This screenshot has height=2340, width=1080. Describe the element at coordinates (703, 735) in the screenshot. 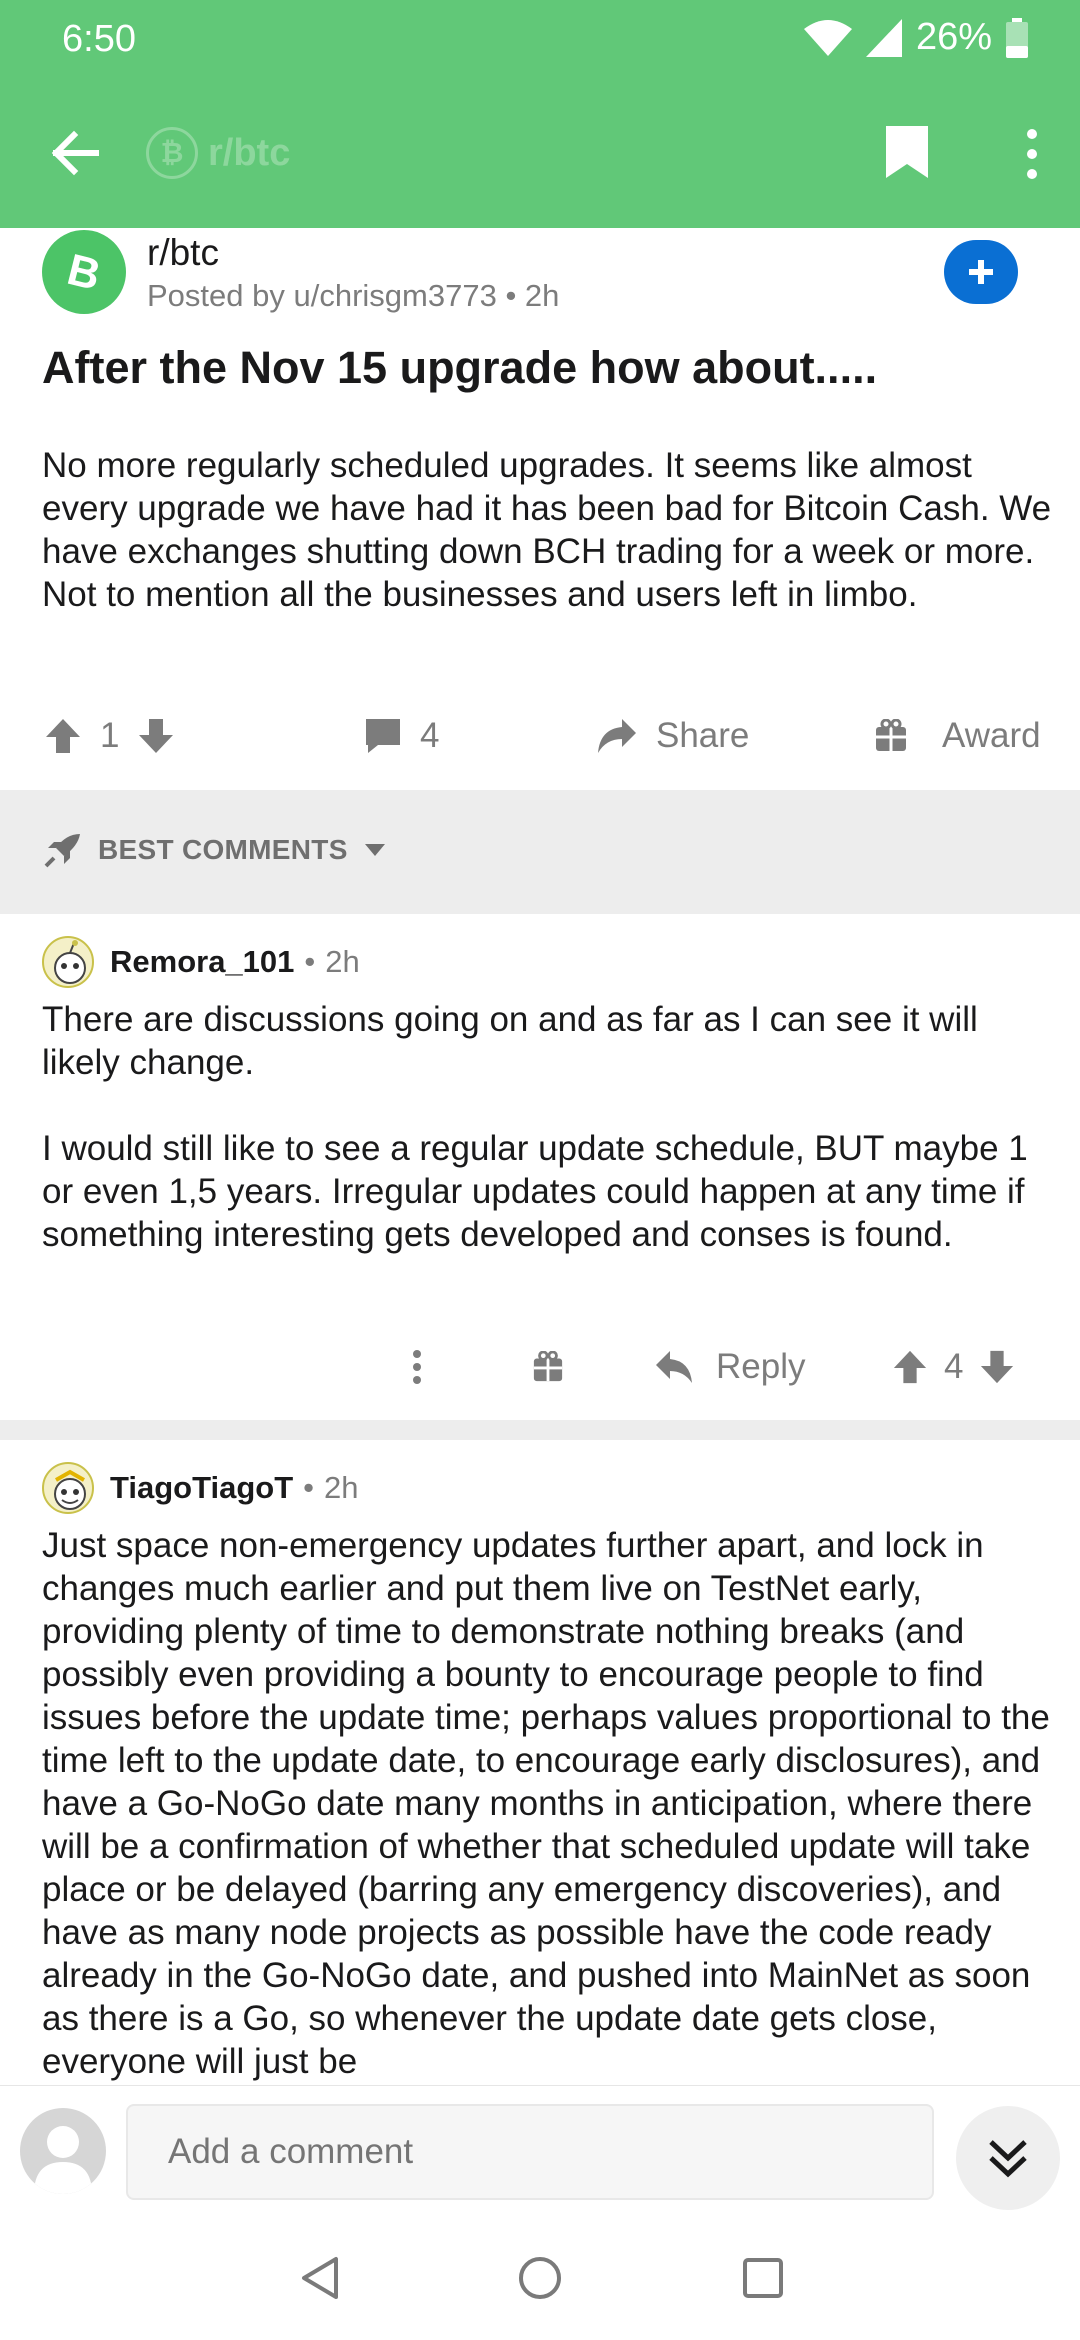

I see `share-label: Share` at that location.